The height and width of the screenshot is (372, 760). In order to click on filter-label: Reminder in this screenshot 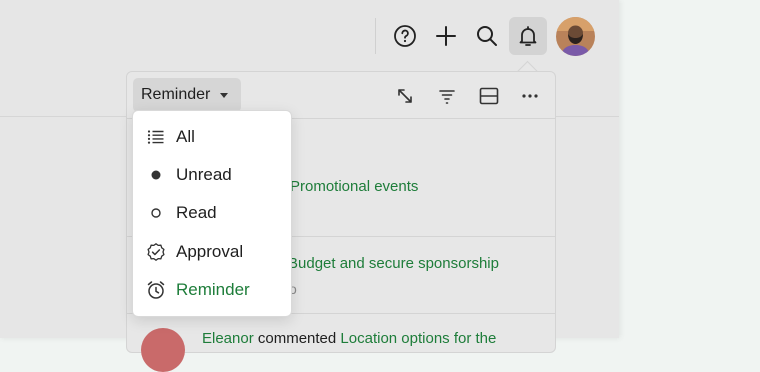, I will do `click(176, 94)`.